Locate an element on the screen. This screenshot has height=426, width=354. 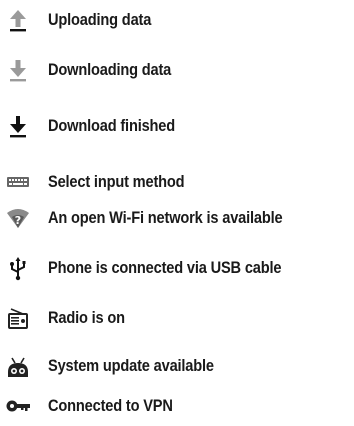
list-item-downloading: Downloading data is located at coordinates (177, 70).